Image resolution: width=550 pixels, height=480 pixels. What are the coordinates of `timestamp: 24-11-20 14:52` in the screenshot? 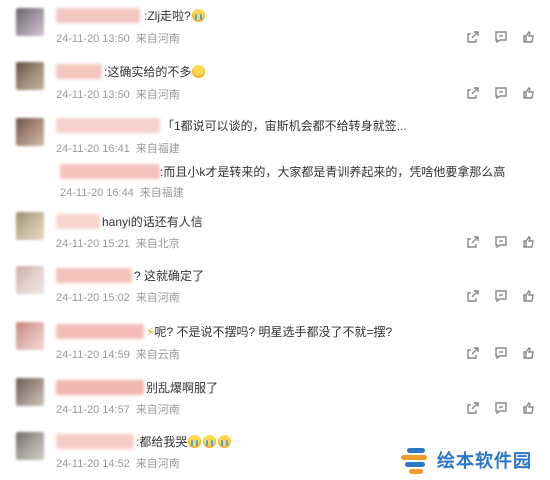 It's located at (93, 464).